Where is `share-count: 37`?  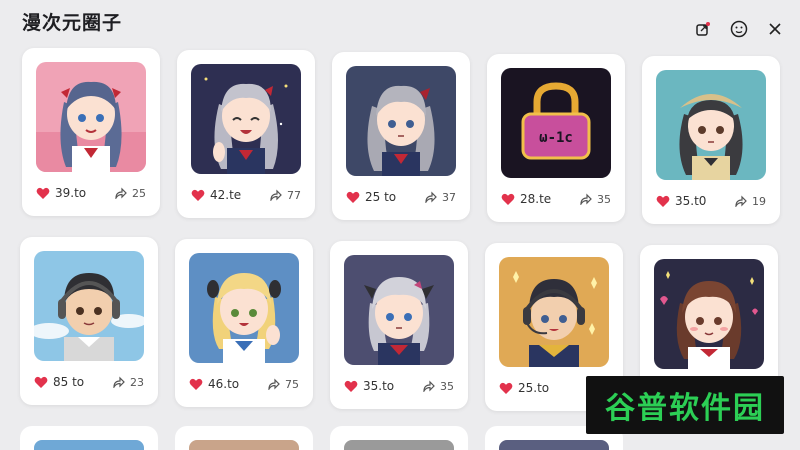 share-count: 37 is located at coordinates (440, 197).